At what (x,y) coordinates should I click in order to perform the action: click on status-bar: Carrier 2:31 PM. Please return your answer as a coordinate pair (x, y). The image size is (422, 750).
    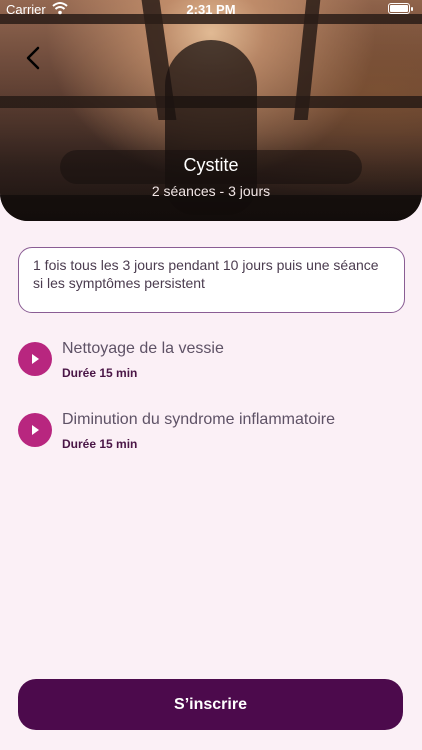
    Looking at the image, I should click on (211, 10).